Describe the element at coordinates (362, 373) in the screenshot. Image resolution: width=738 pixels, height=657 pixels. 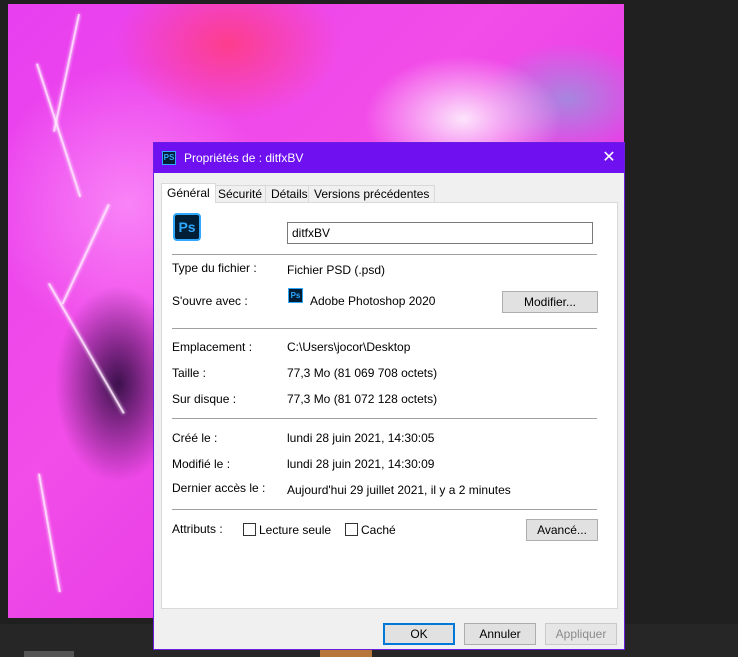
I see `size-value: 77,3 Mo (81 069 708 octets)` at that location.